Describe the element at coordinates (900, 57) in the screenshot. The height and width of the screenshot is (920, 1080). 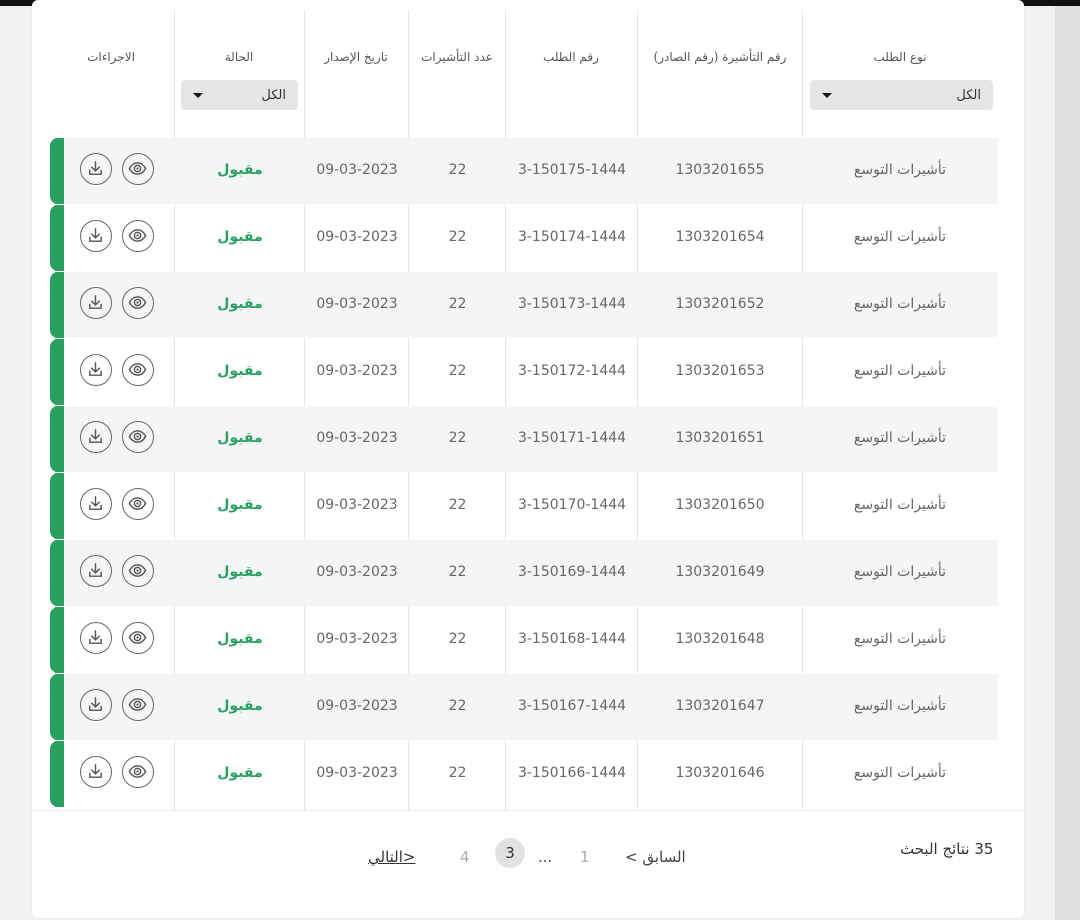
I see `header-request-type: نوع الطلب` at that location.